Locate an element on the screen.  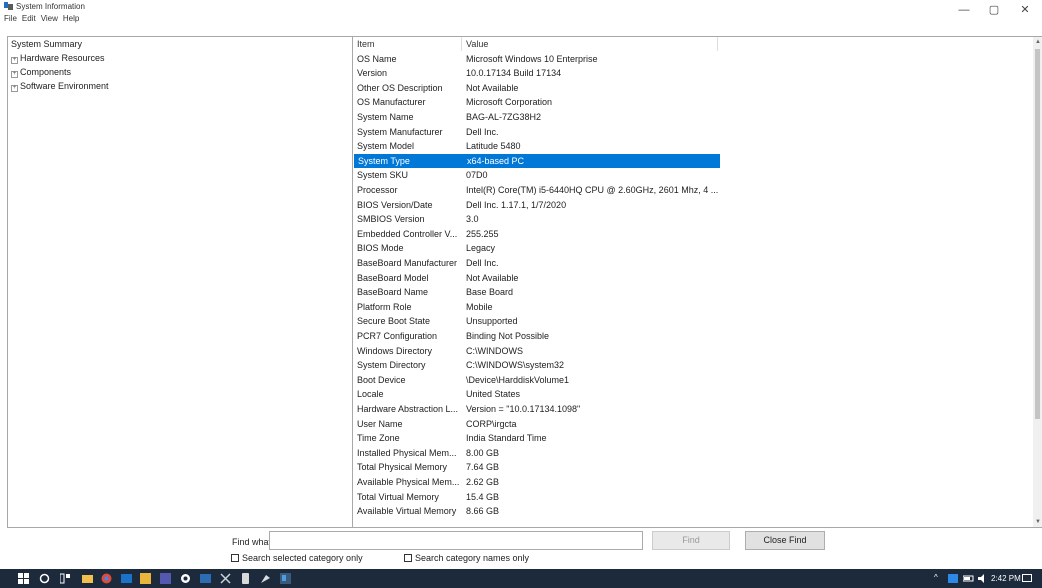
menu-file: File is located at coordinates (10, 19).